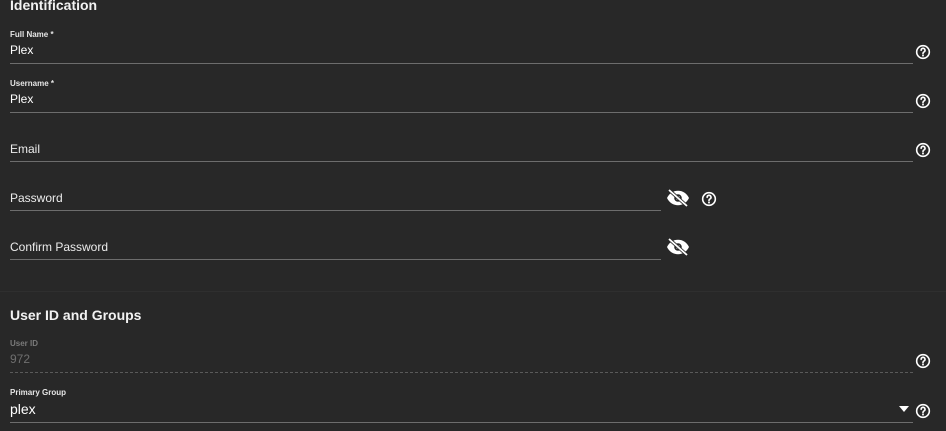 This screenshot has width=946, height=431. I want to click on full-name-field: Full Name * Plex, so click(461, 47).